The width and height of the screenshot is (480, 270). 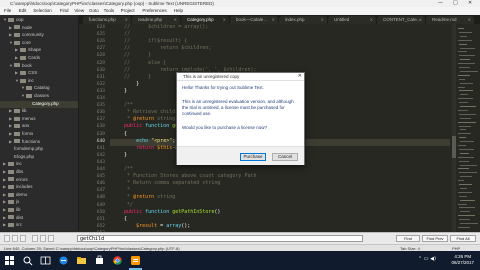 What do you see at coordinates (156, 20) in the screenshot?
I see `tab-readme-php: readme.php ✕` at bounding box center [156, 20].